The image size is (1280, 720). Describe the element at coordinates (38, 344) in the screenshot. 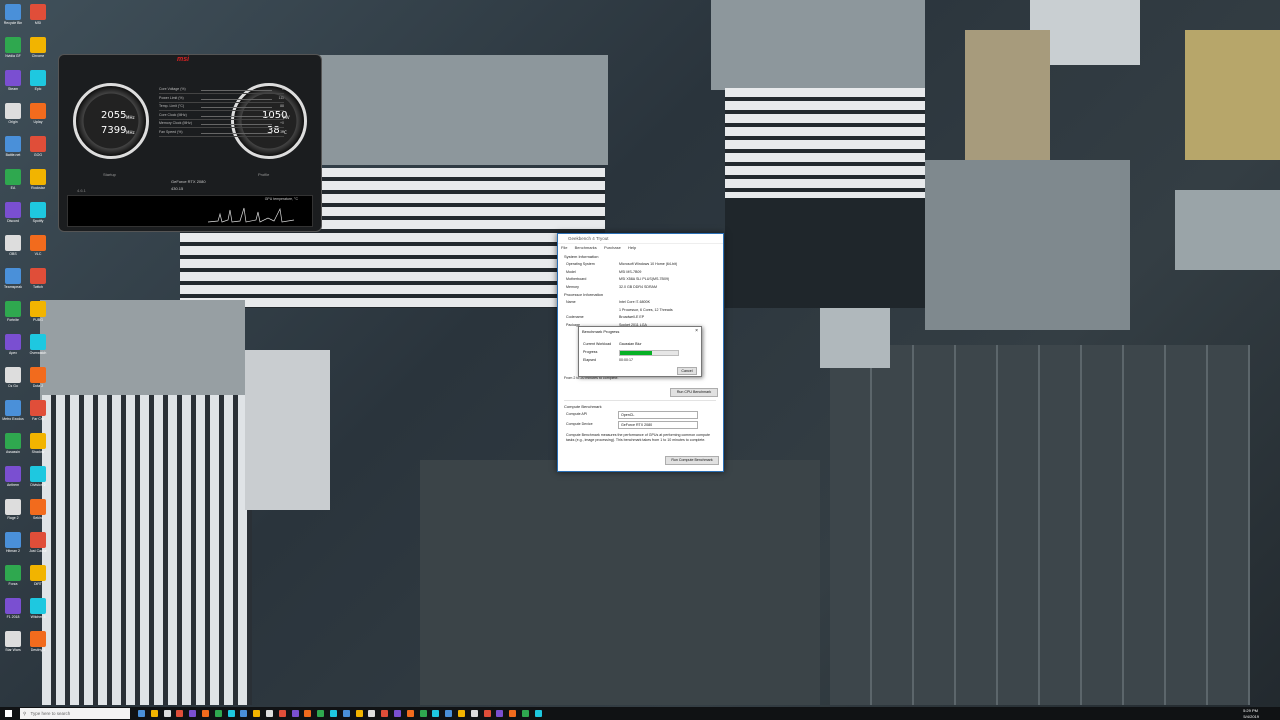

I see `desktop-icon: Overwatch` at that location.